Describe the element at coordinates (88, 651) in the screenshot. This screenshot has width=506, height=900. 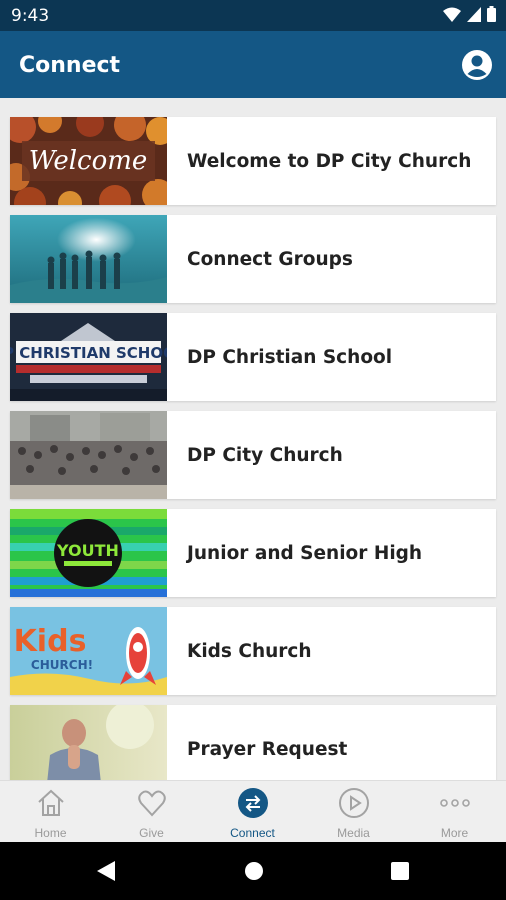
I see `kids-church-thumbnail: Kids CHURCH!` at that location.